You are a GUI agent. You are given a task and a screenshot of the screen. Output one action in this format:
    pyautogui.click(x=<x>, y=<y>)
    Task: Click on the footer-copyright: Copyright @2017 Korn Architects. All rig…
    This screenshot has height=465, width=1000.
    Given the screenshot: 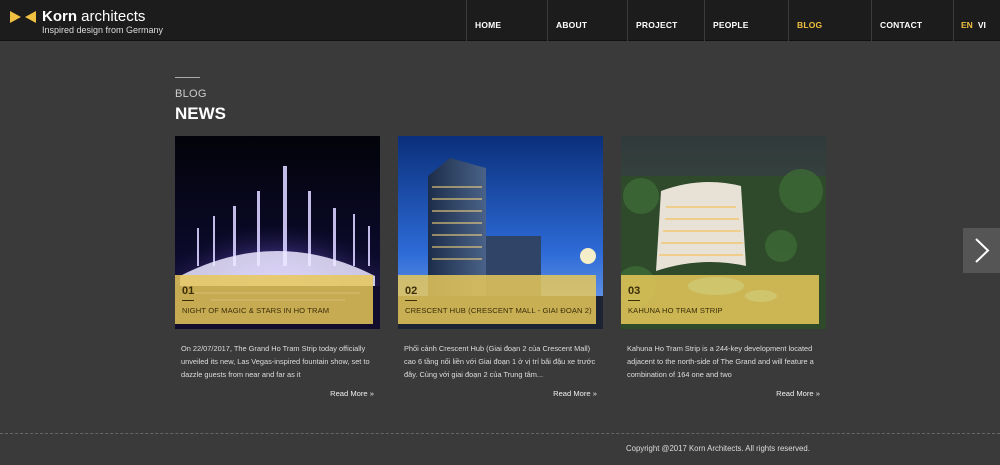 What is the action you would take?
    pyautogui.click(x=718, y=448)
    